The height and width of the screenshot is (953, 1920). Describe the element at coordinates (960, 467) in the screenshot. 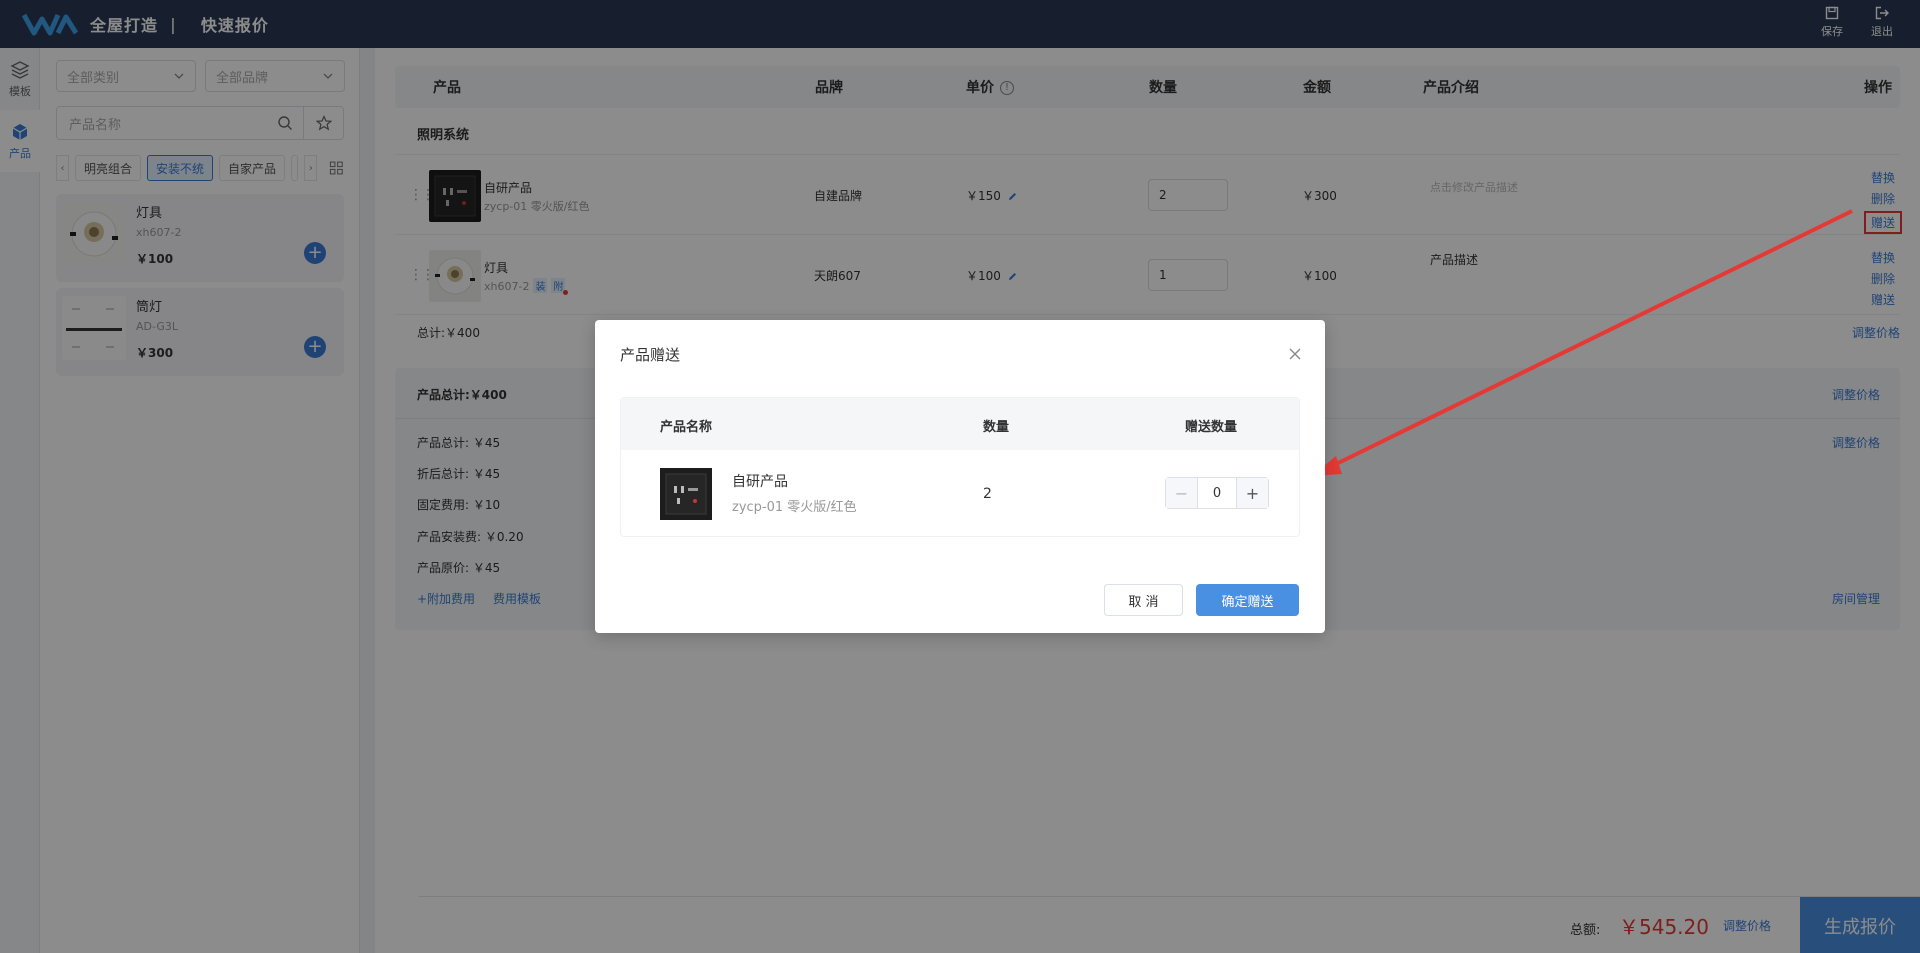

I see `dialog-table: 产品名称 数量 赠送数量 自研产品 zycp-01 零火版/红色 2 − 0 +` at that location.